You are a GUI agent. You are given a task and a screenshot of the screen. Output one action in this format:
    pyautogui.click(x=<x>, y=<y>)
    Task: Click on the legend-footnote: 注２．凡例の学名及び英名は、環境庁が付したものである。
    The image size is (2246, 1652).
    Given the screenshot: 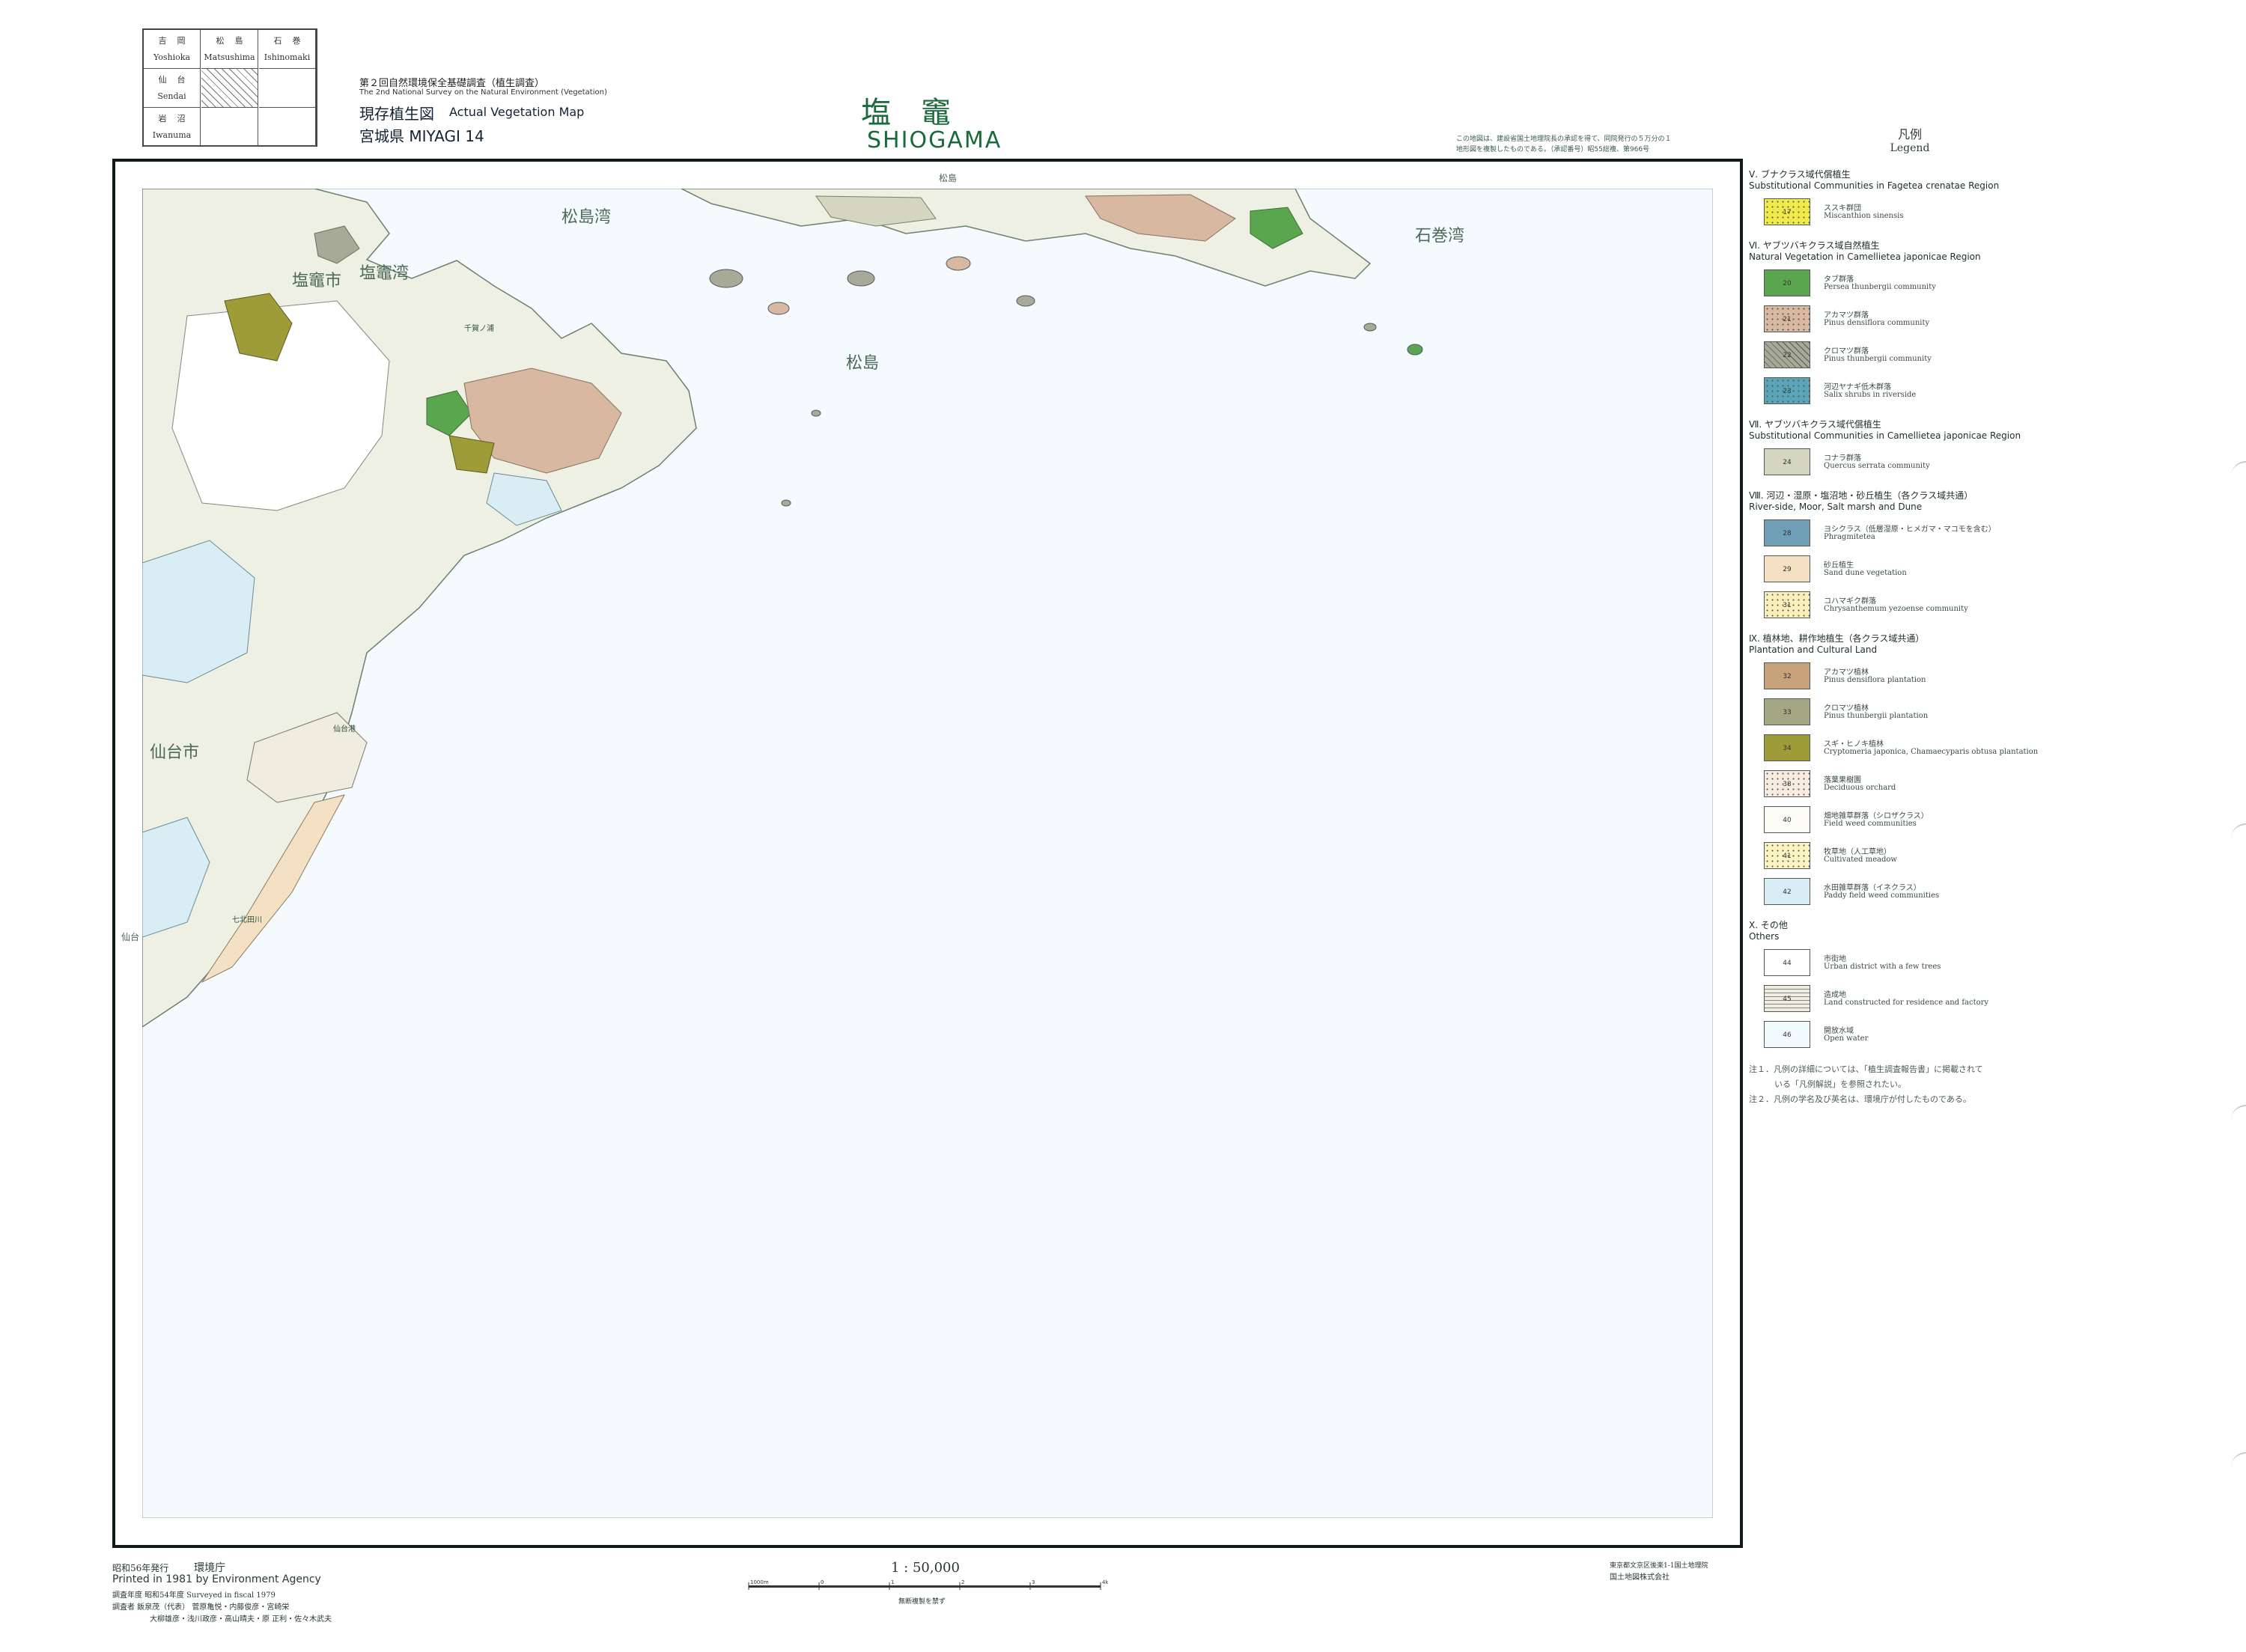 What is the action you would take?
    pyautogui.click(x=1860, y=1099)
    